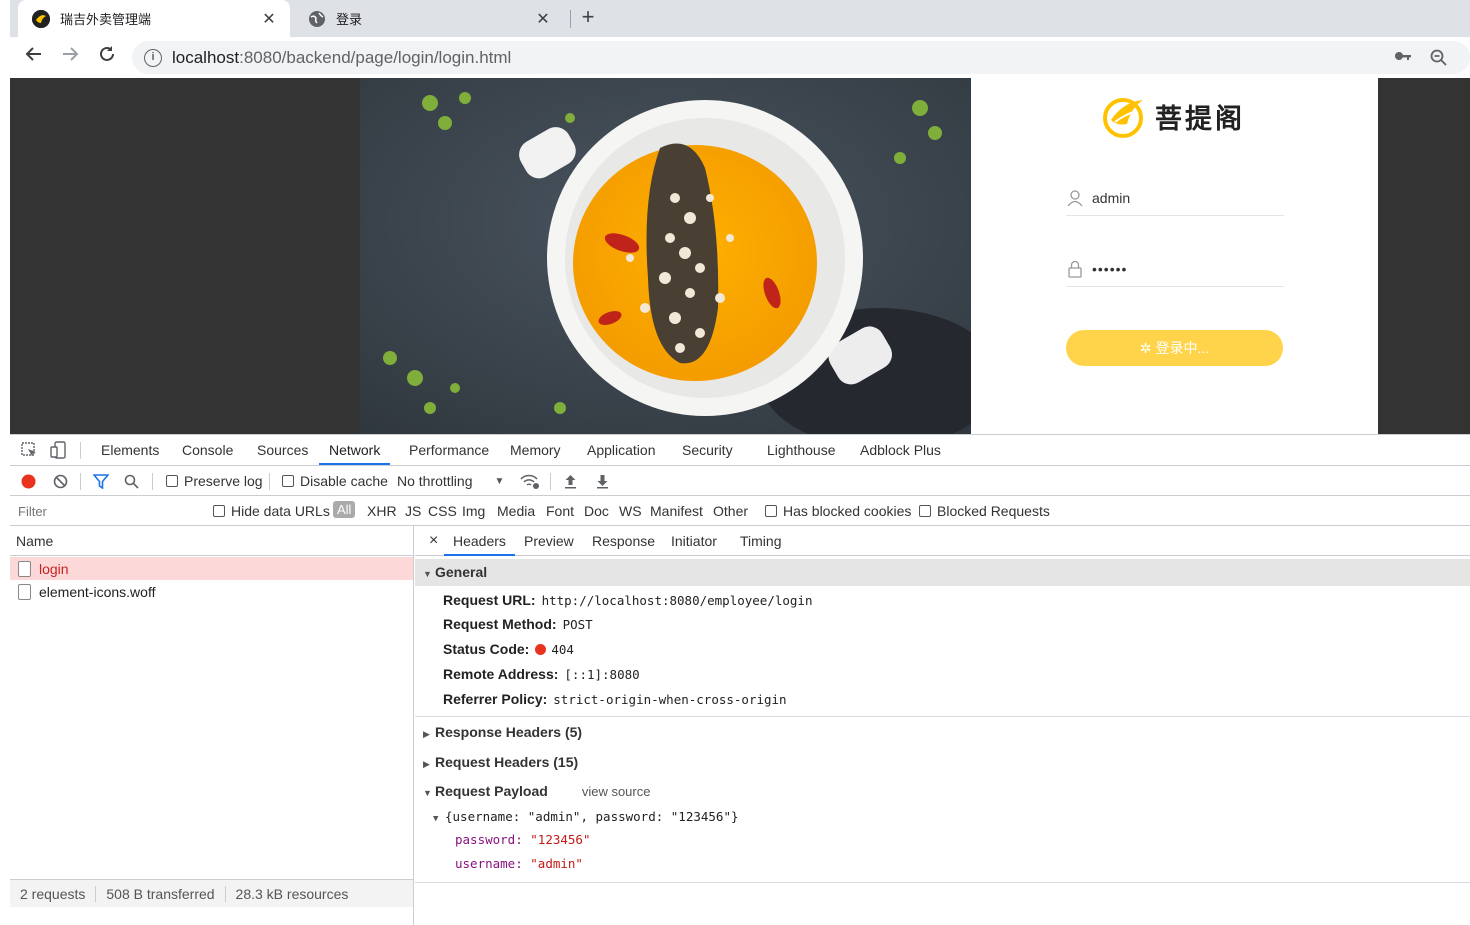 The width and height of the screenshot is (1470, 925). What do you see at coordinates (317, 19) in the screenshot?
I see `globe-icon` at bounding box center [317, 19].